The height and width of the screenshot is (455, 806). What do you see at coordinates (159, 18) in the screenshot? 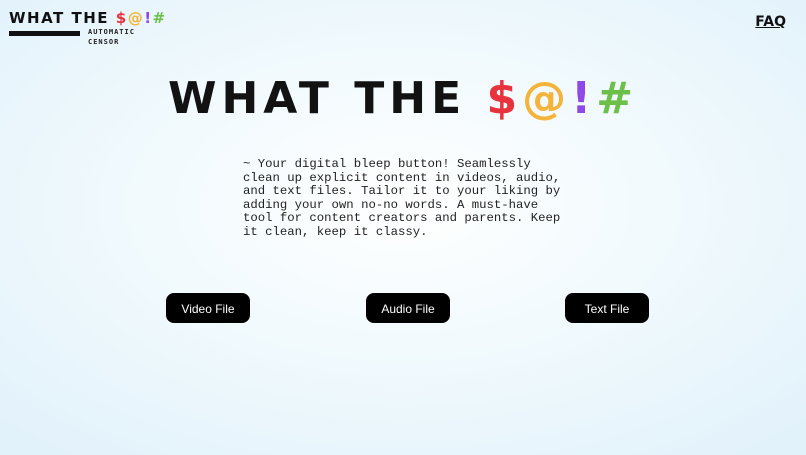
I see `logo-symbol-hash: #` at bounding box center [159, 18].